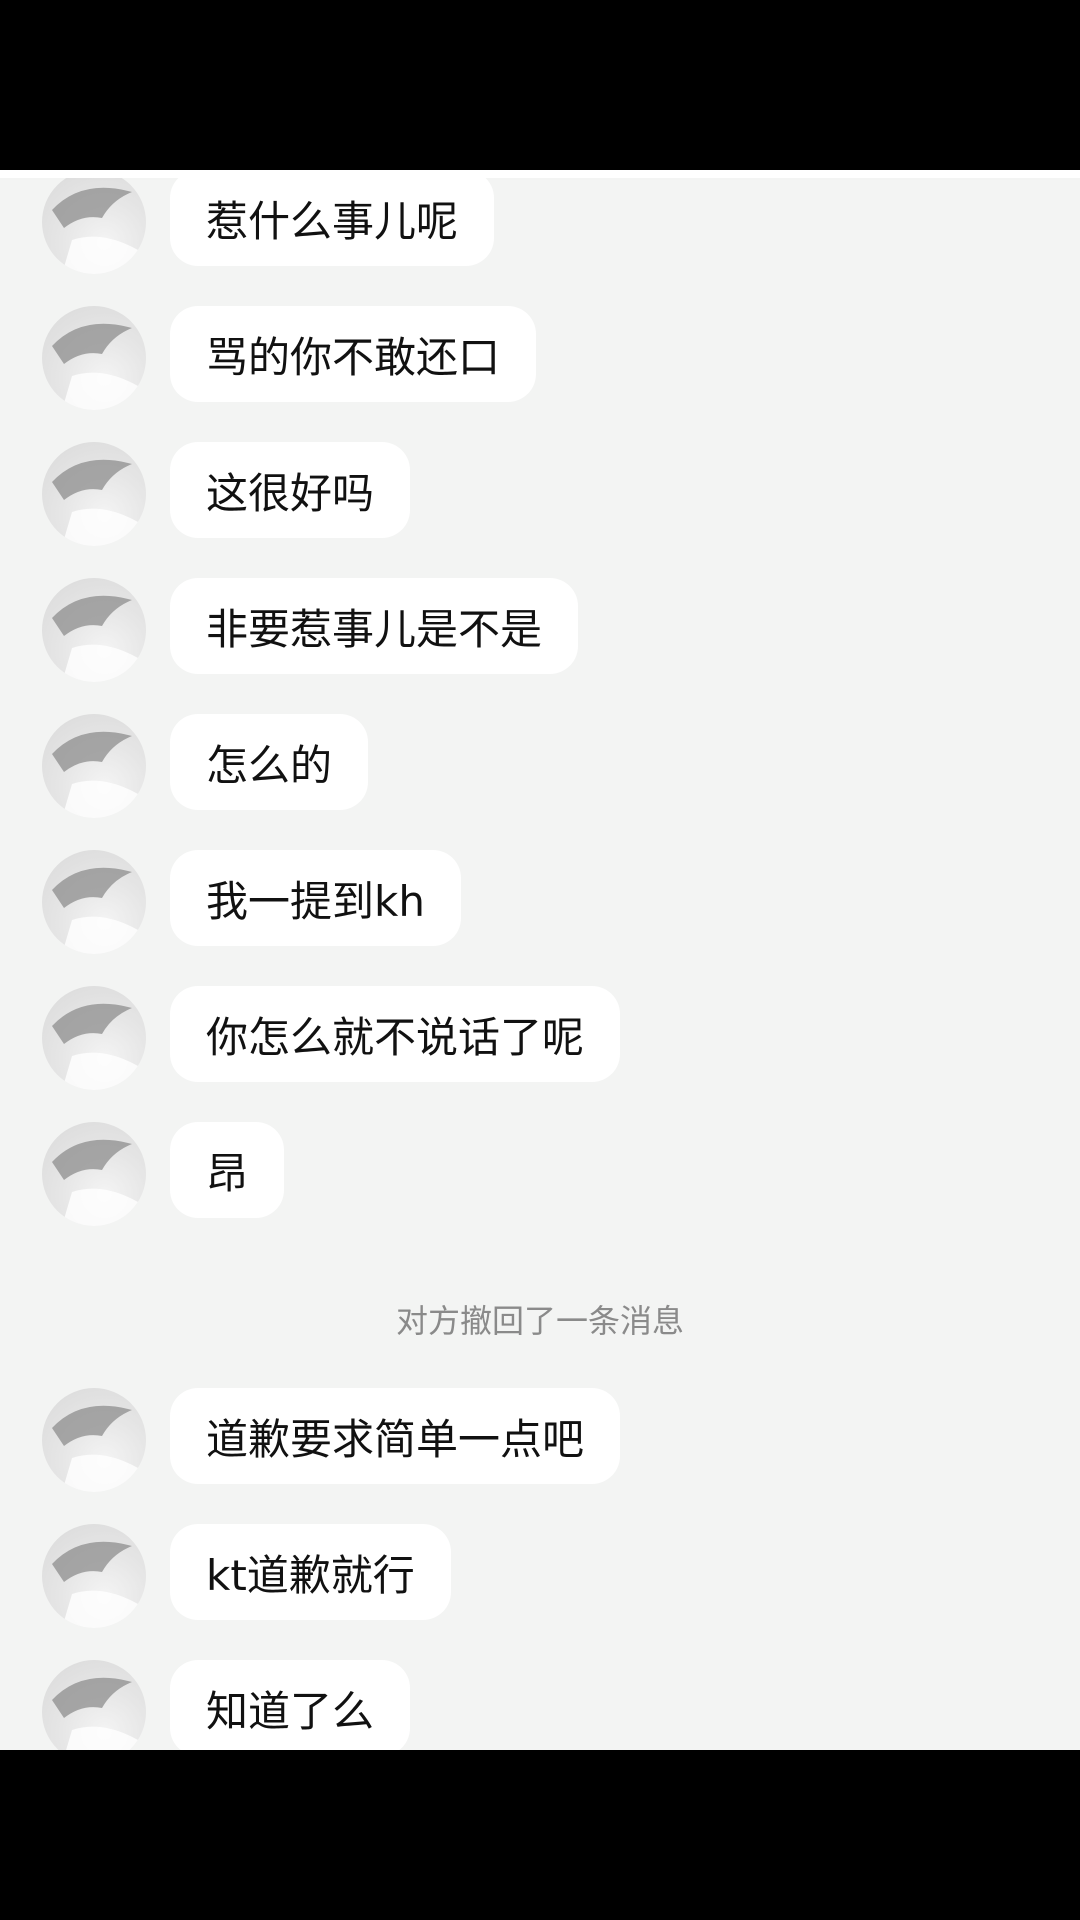  Describe the element at coordinates (290, 490) in the screenshot. I see `message-bubble: 这很好吗` at that location.